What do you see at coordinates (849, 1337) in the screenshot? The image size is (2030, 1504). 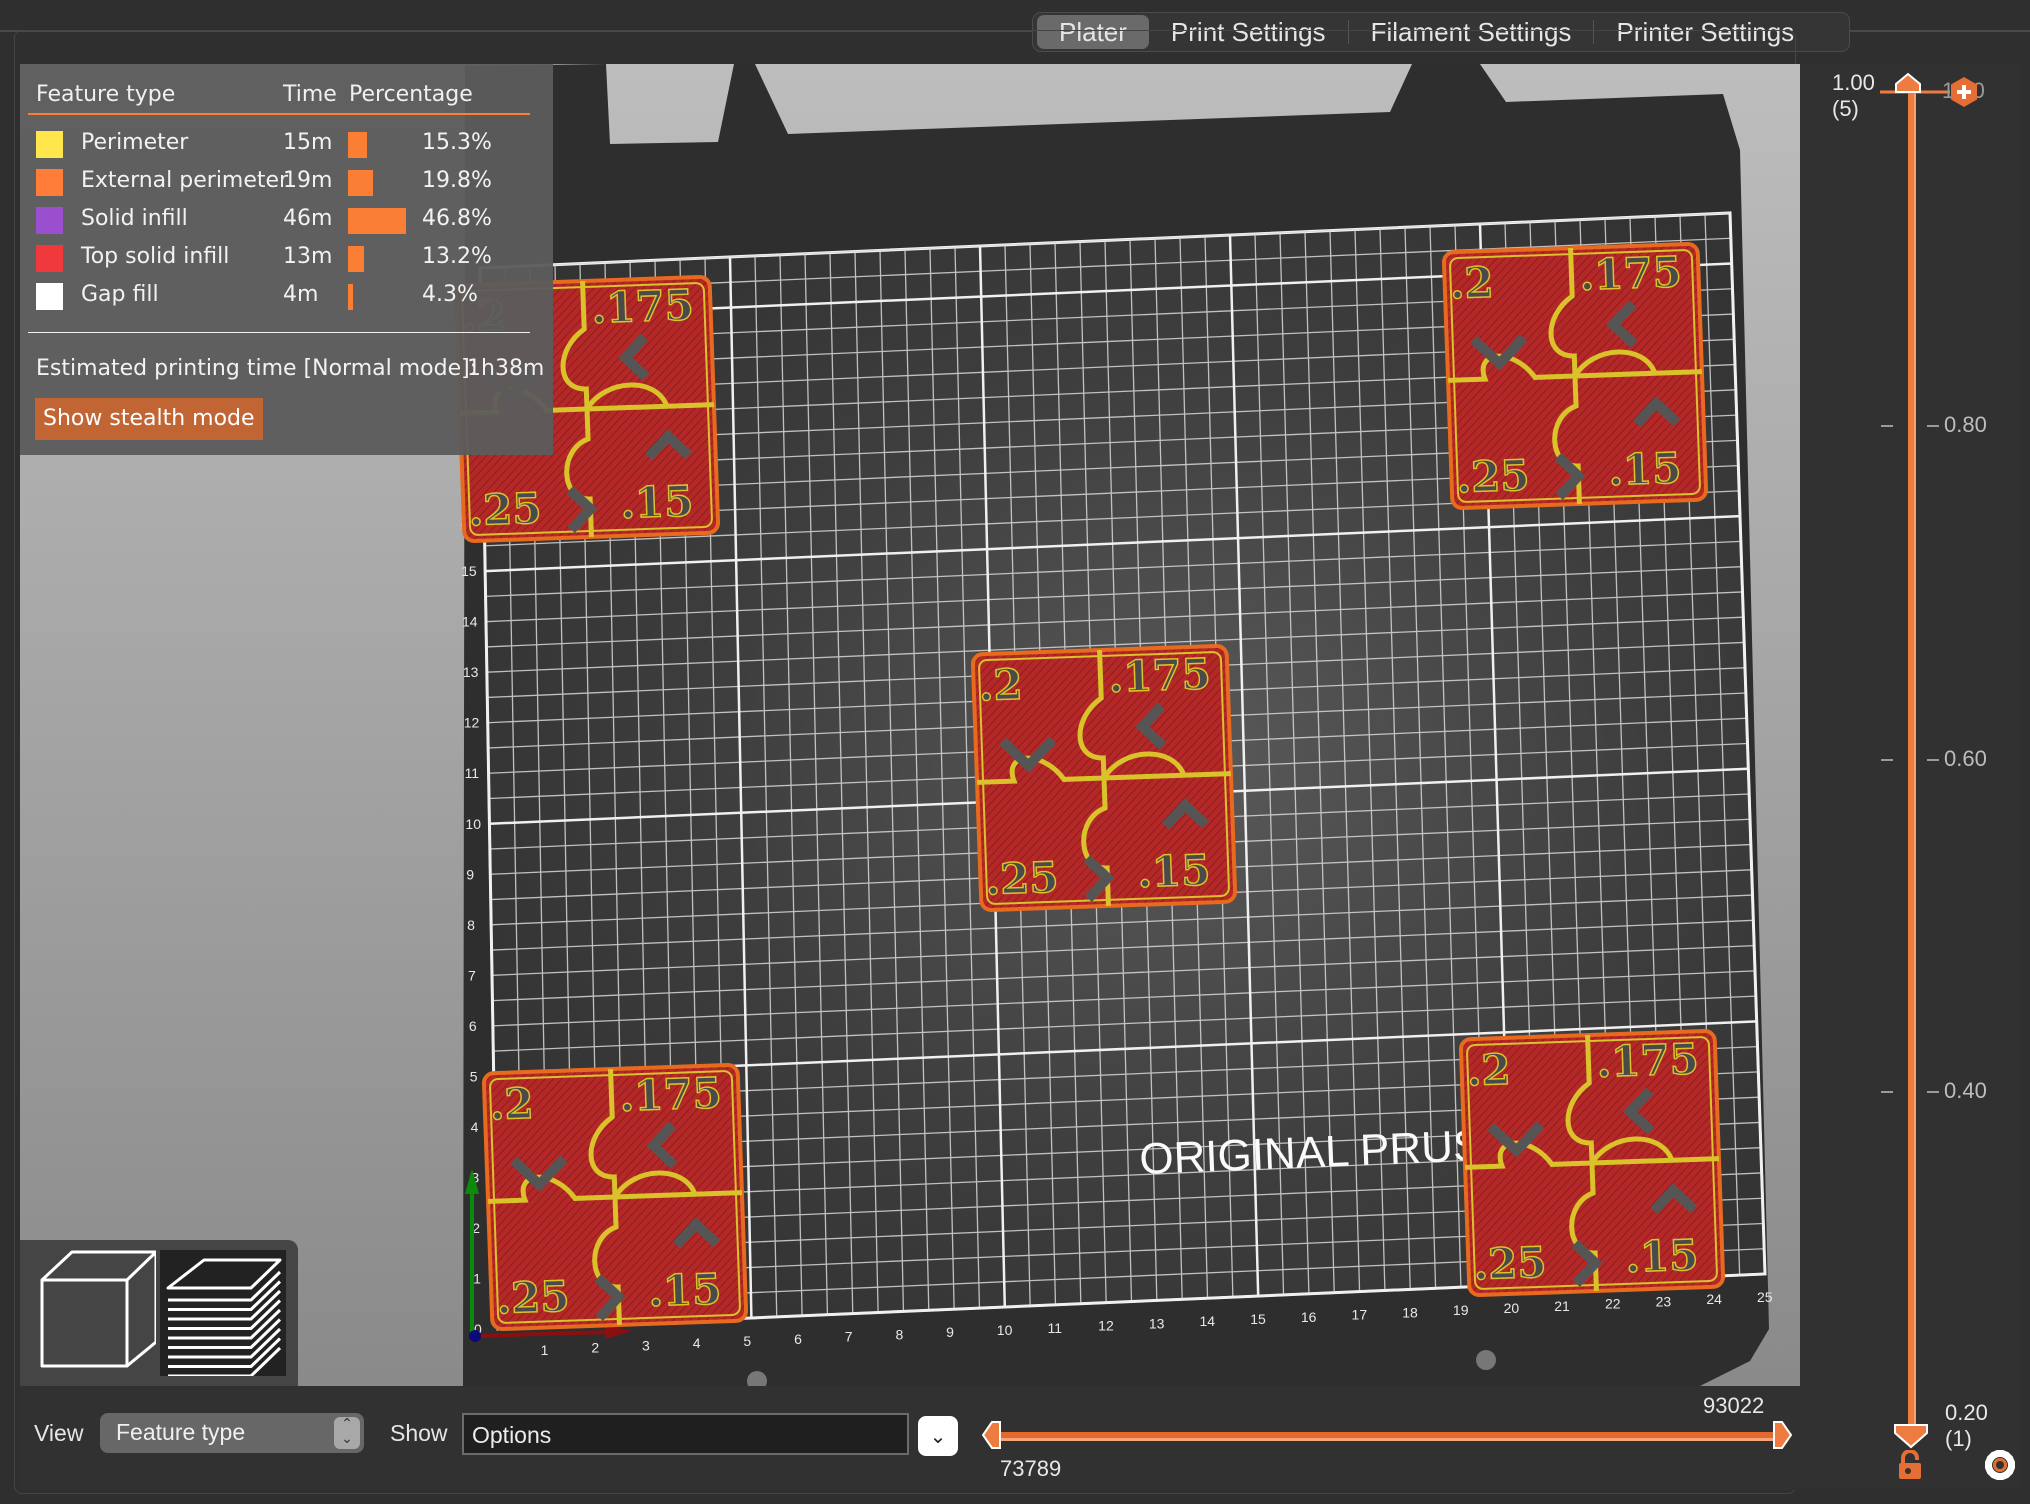 I see `x-axis-label: 7` at bounding box center [849, 1337].